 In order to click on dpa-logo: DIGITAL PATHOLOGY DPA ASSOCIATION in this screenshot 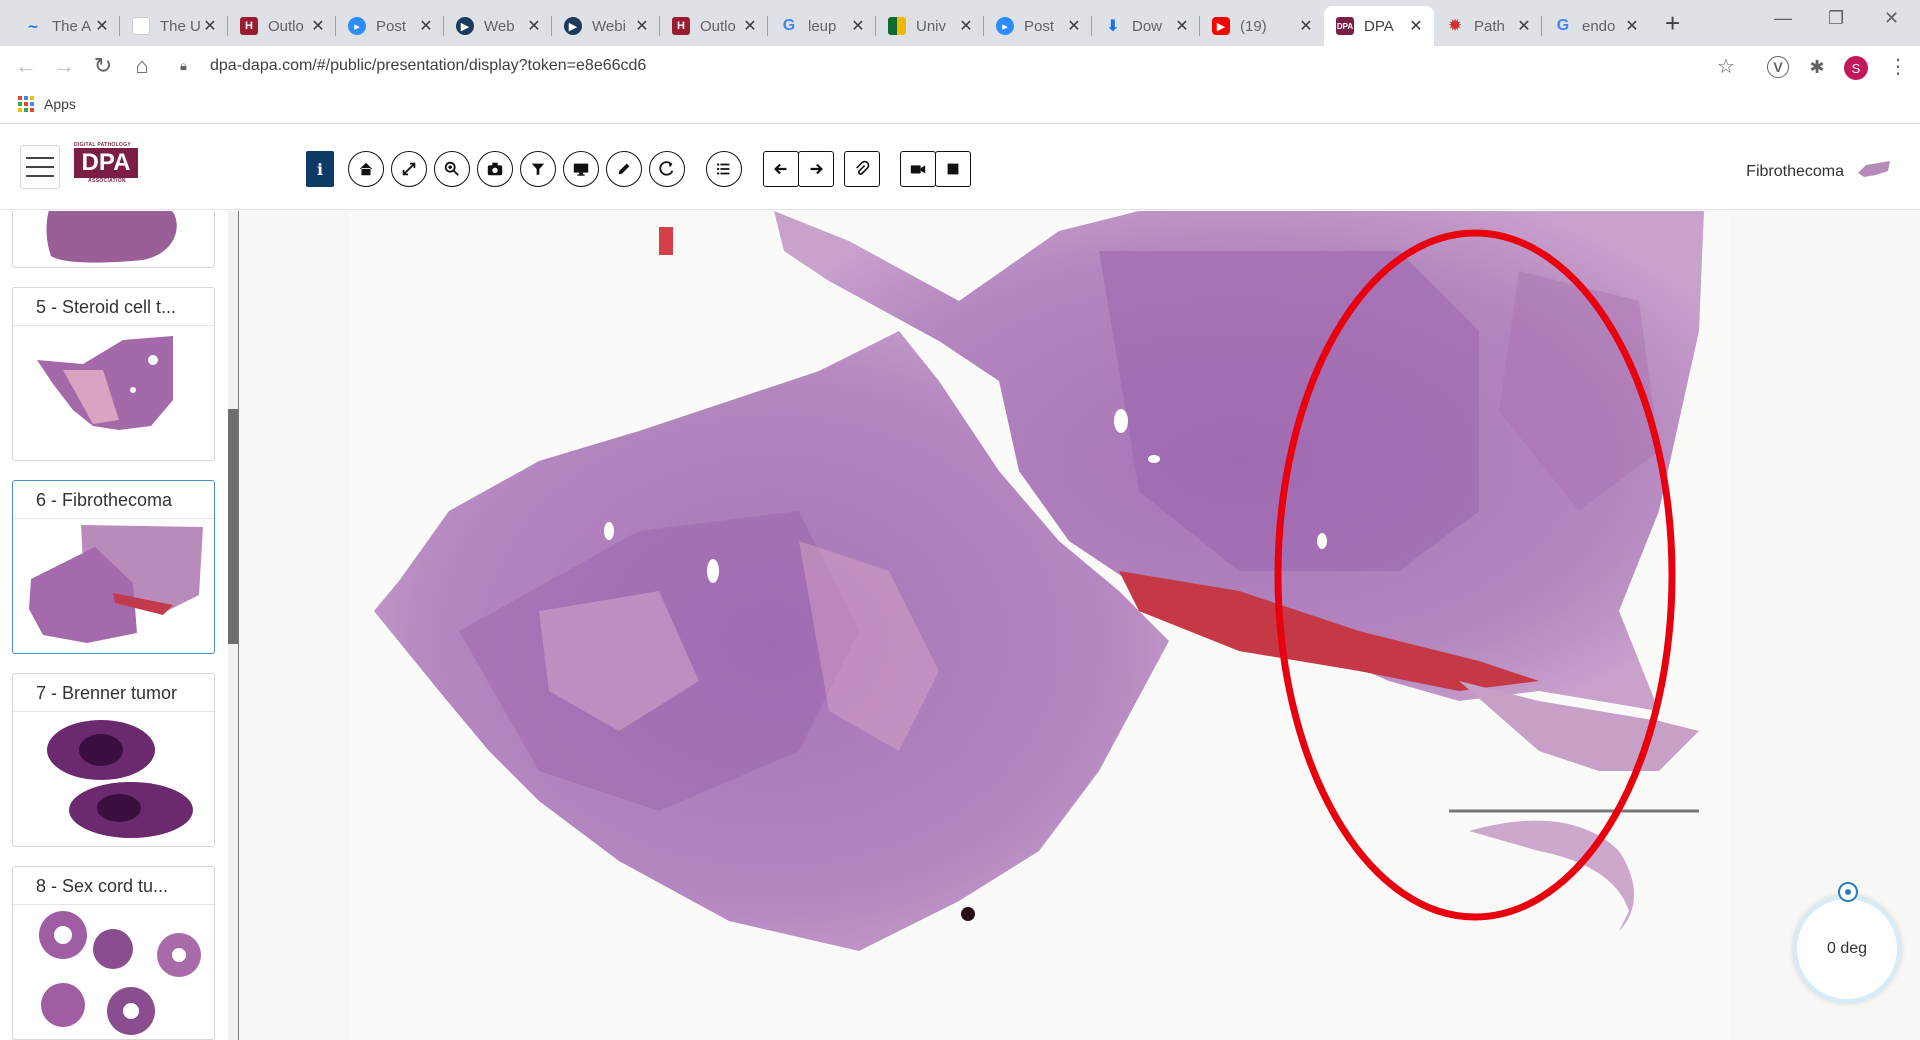, I will do `click(107, 168)`.